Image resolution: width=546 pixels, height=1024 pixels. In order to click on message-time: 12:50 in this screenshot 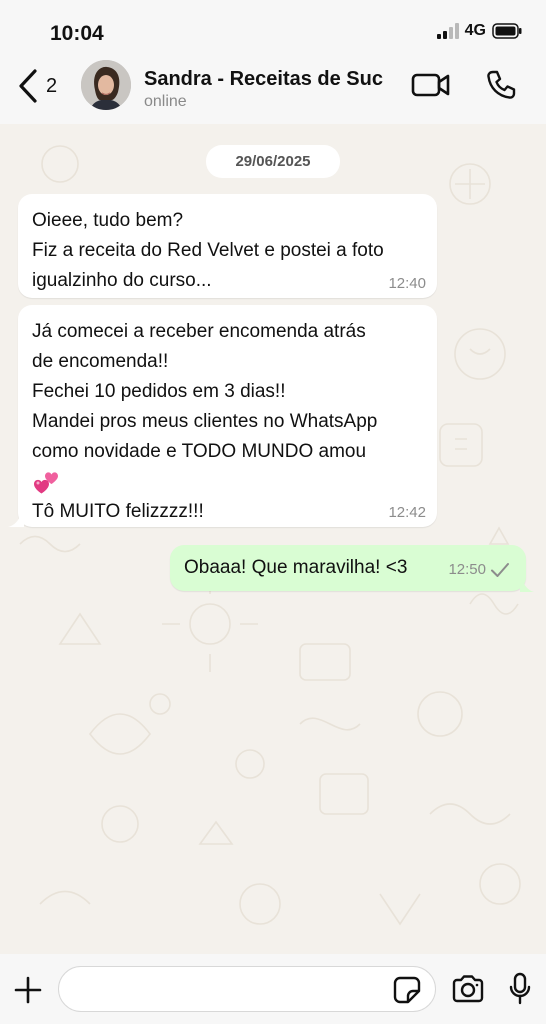, I will do `click(467, 569)`.